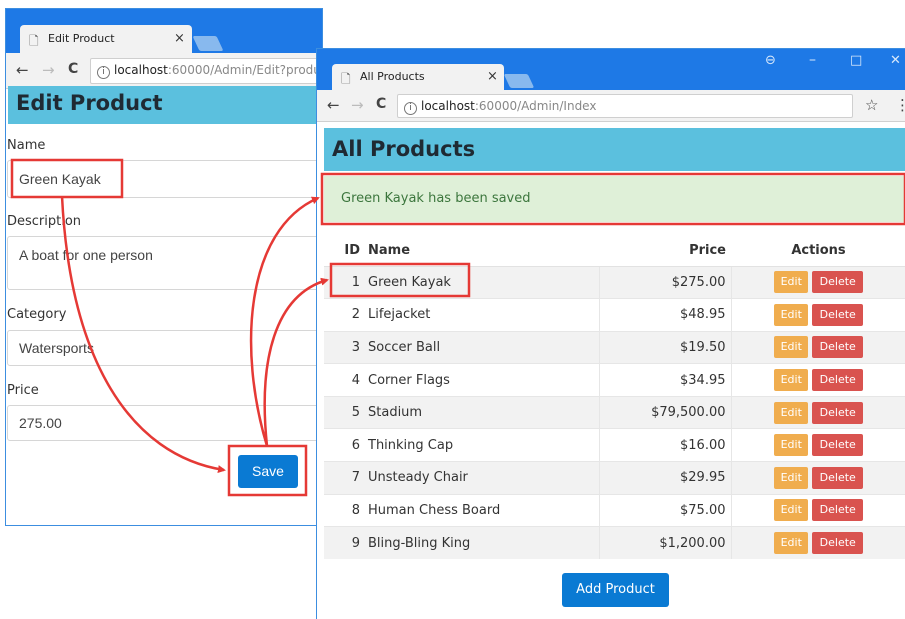 This screenshot has height=619, width=905. What do you see at coordinates (23, 390) in the screenshot?
I see `price-label: Price` at bounding box center [23, 390].